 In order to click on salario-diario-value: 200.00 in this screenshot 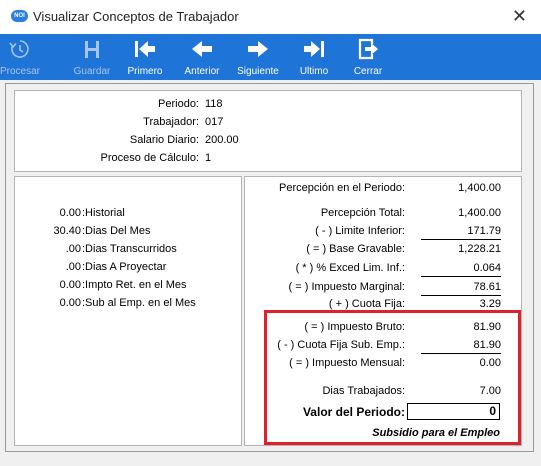, I will do `click(222, 140)`.